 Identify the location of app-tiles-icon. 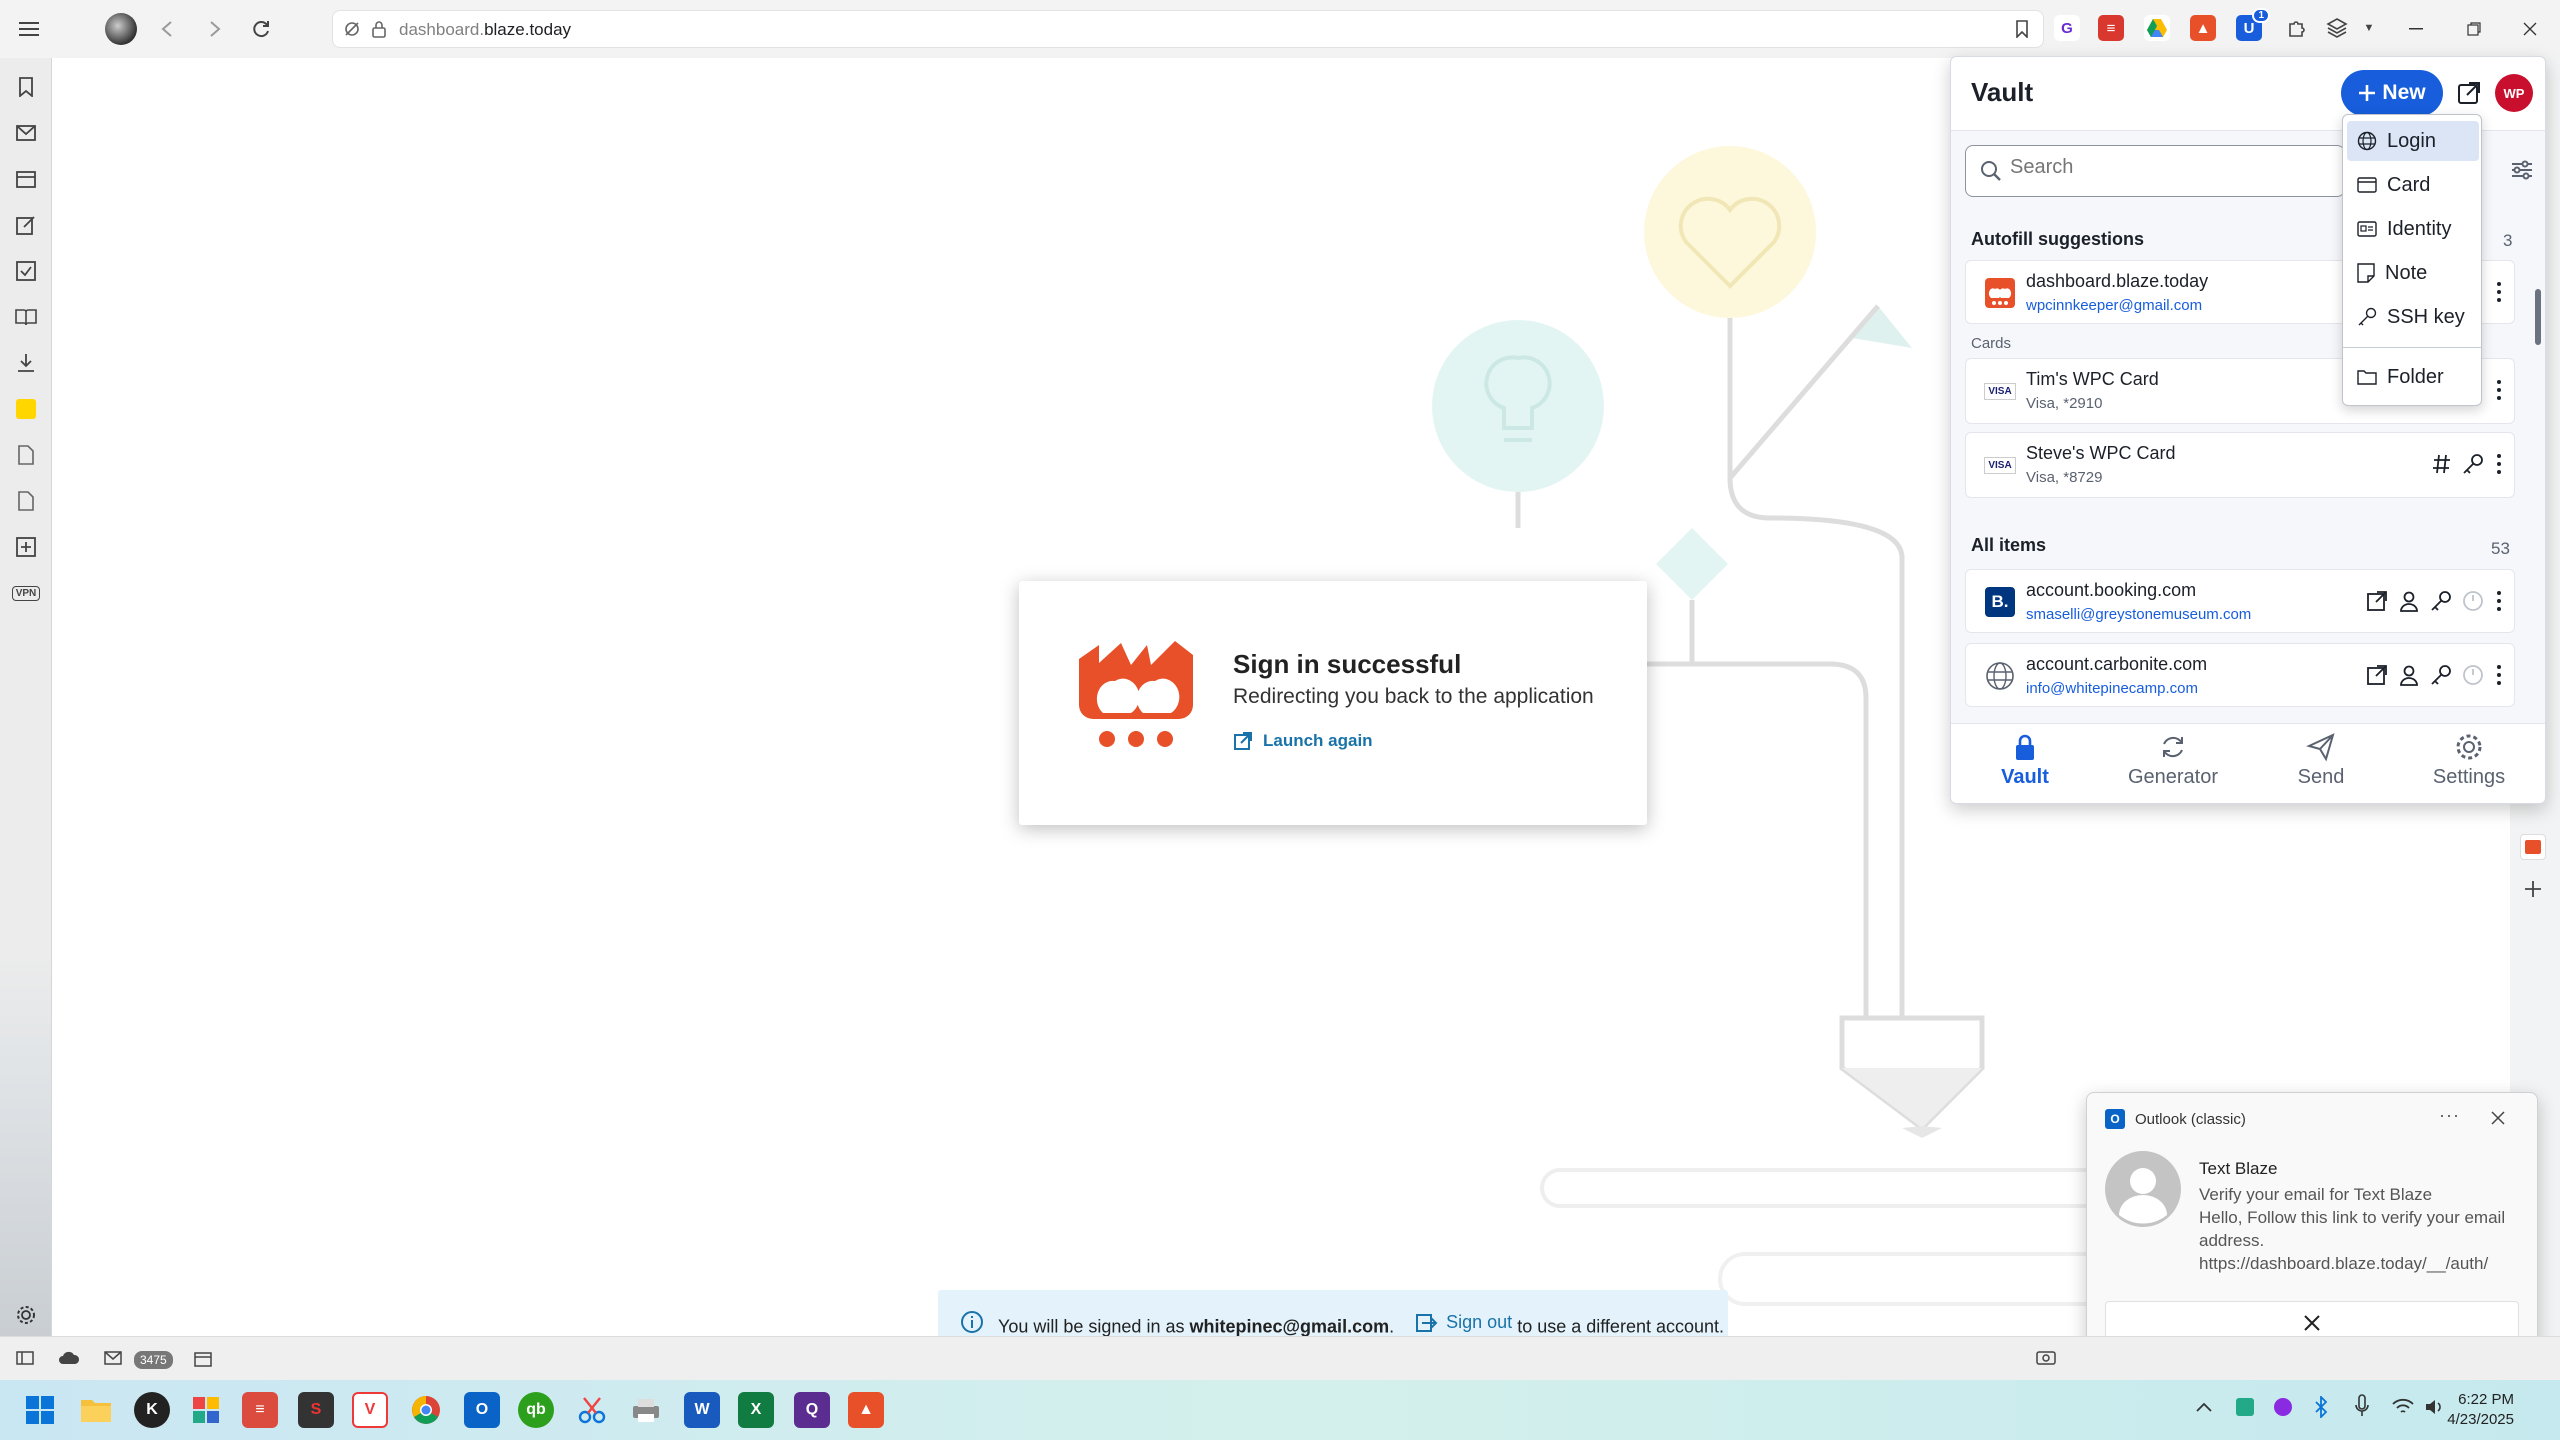
(206, 1410).